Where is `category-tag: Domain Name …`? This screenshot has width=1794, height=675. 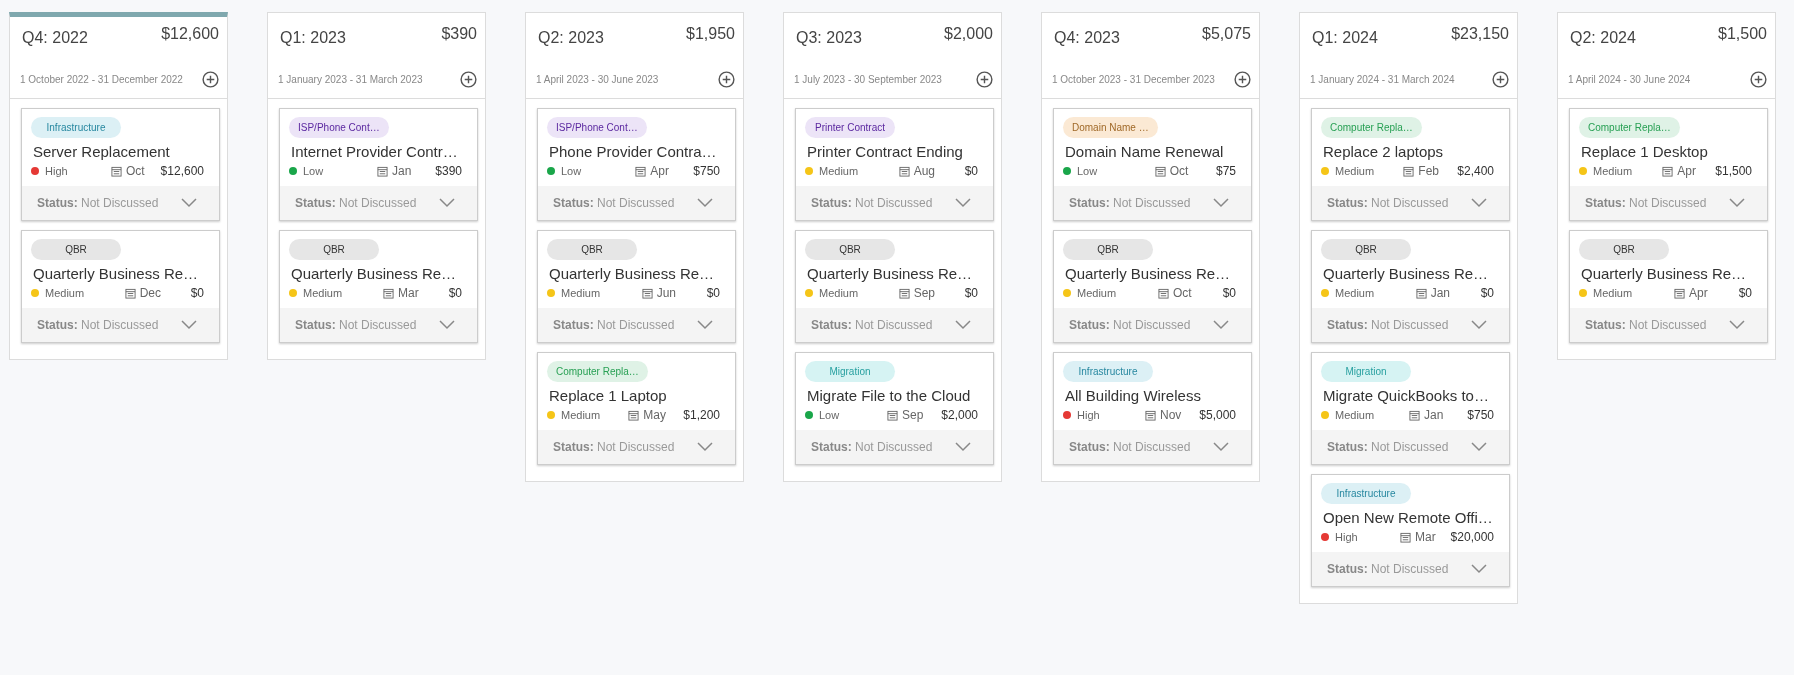
category-tag: Domain Name … is located at coordinates (1110, 127).